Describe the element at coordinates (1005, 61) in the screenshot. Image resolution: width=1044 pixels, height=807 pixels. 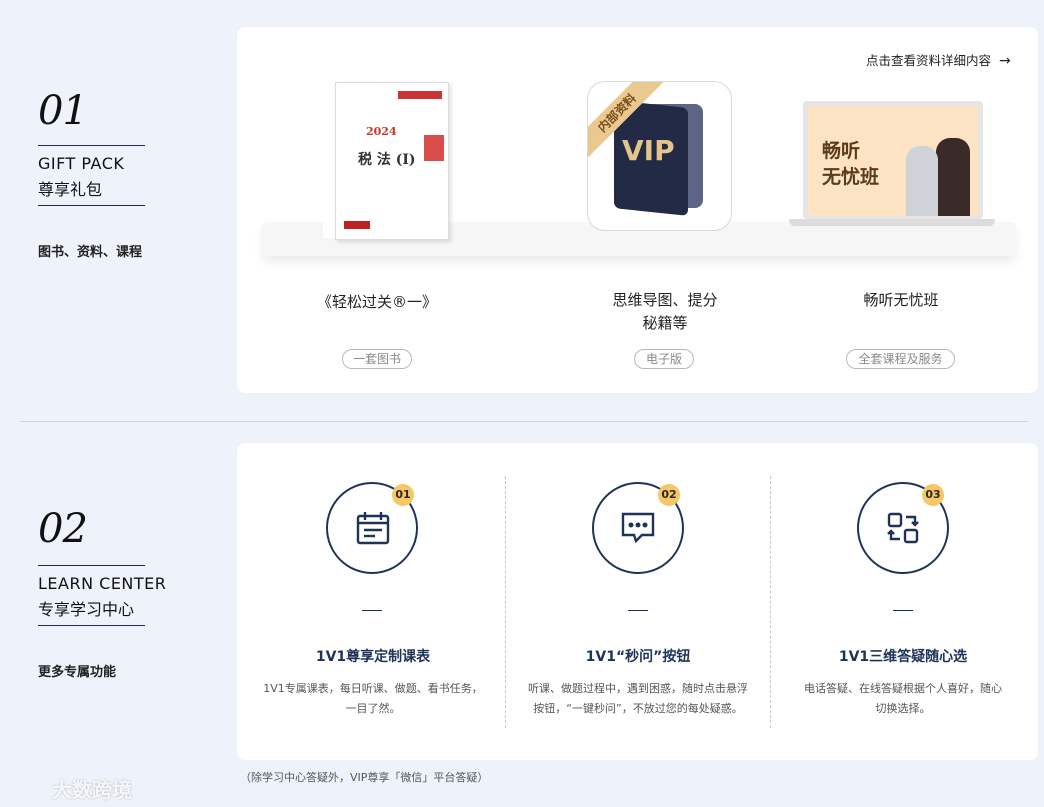
I see `arrow-right-icon: →` at that location.